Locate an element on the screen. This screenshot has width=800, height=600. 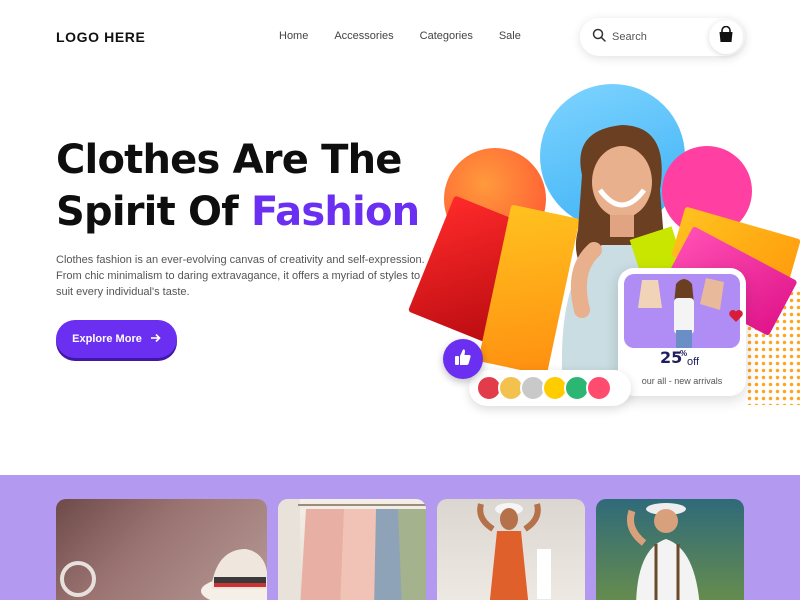
clothes-rack-image is located at coordinates (352, 549).